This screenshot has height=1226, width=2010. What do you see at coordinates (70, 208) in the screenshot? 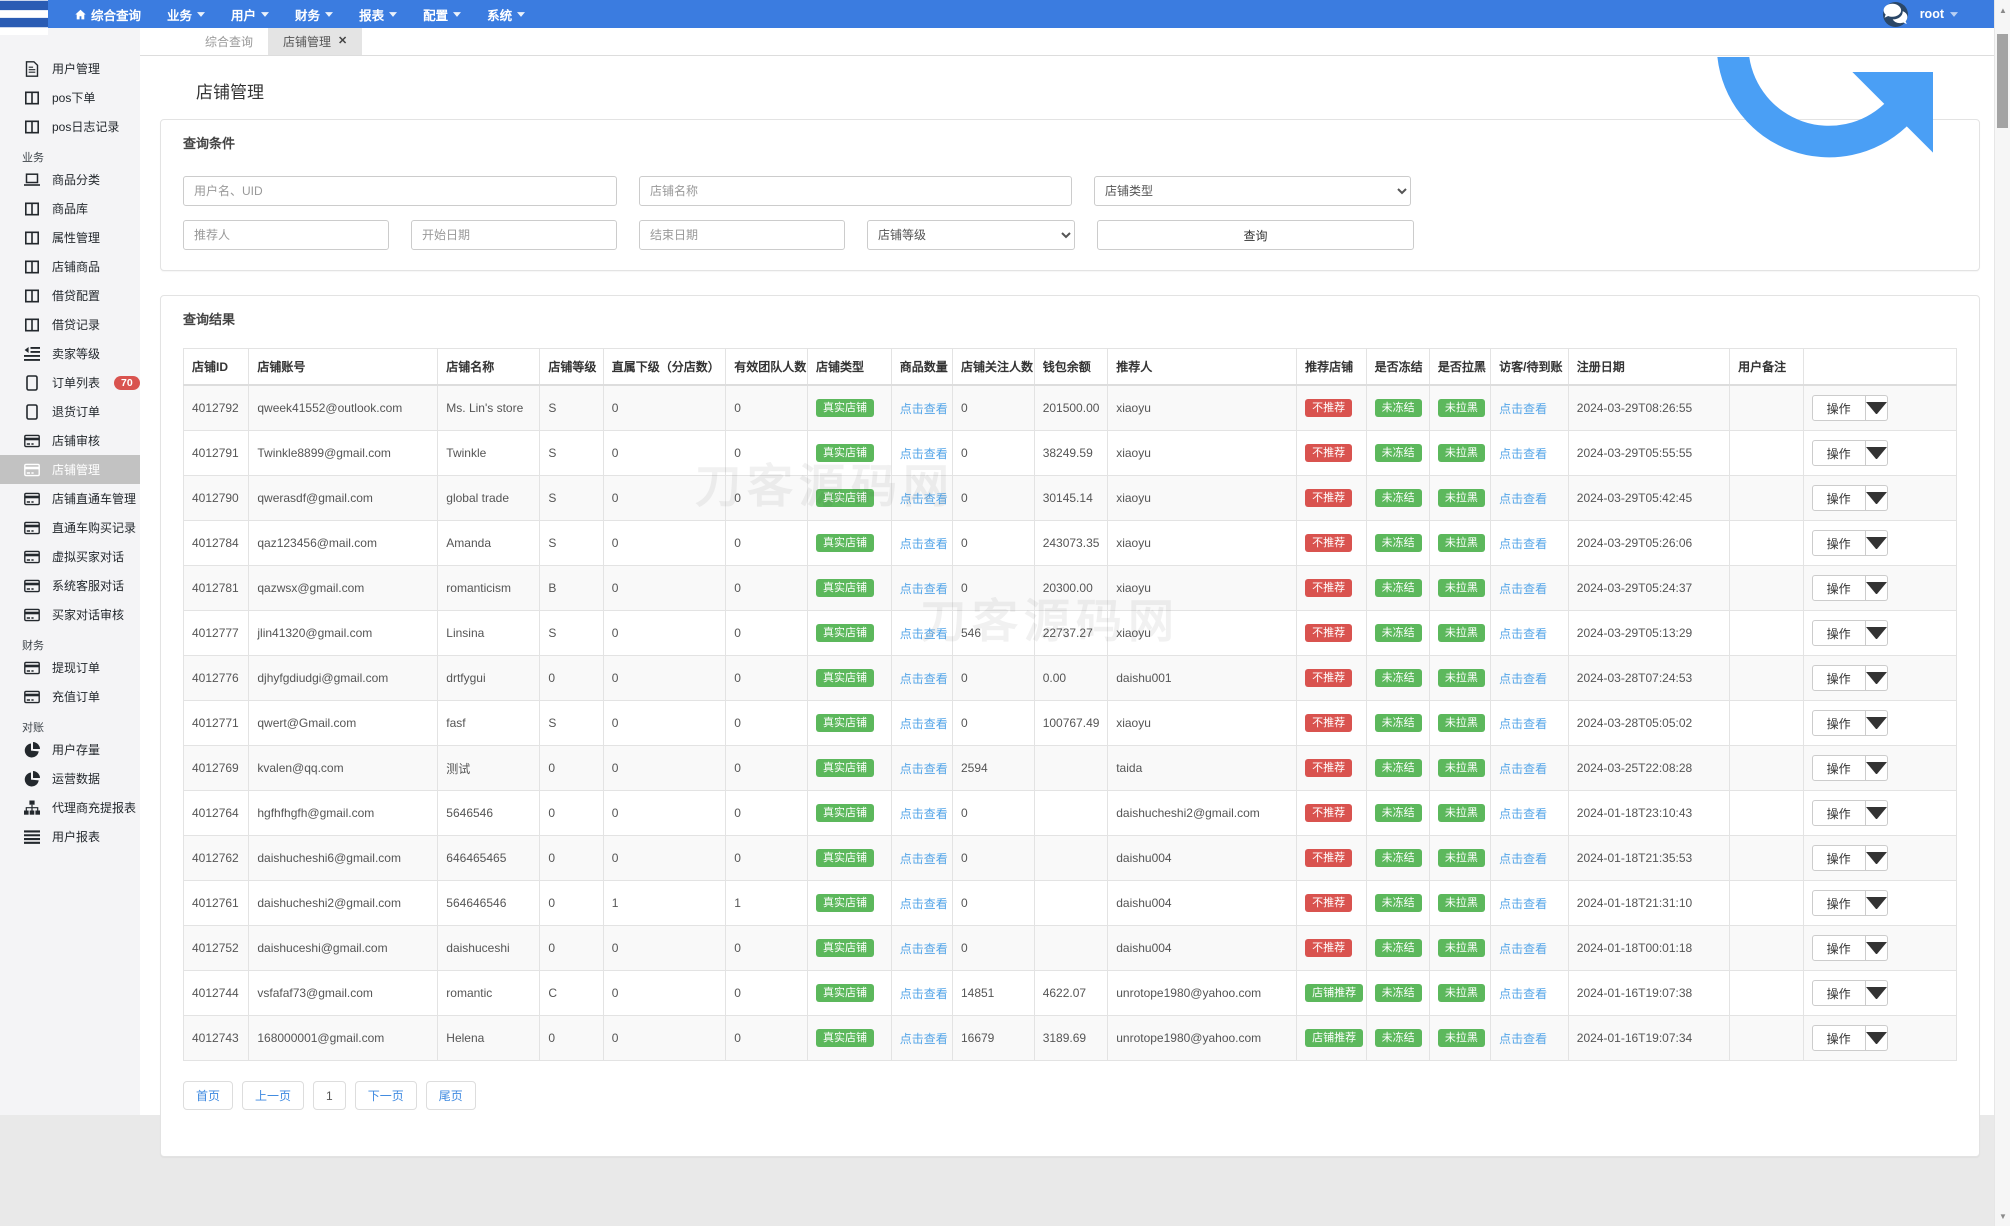
I see `sidebar-item: 商品库` at bounding box center [70, 208].